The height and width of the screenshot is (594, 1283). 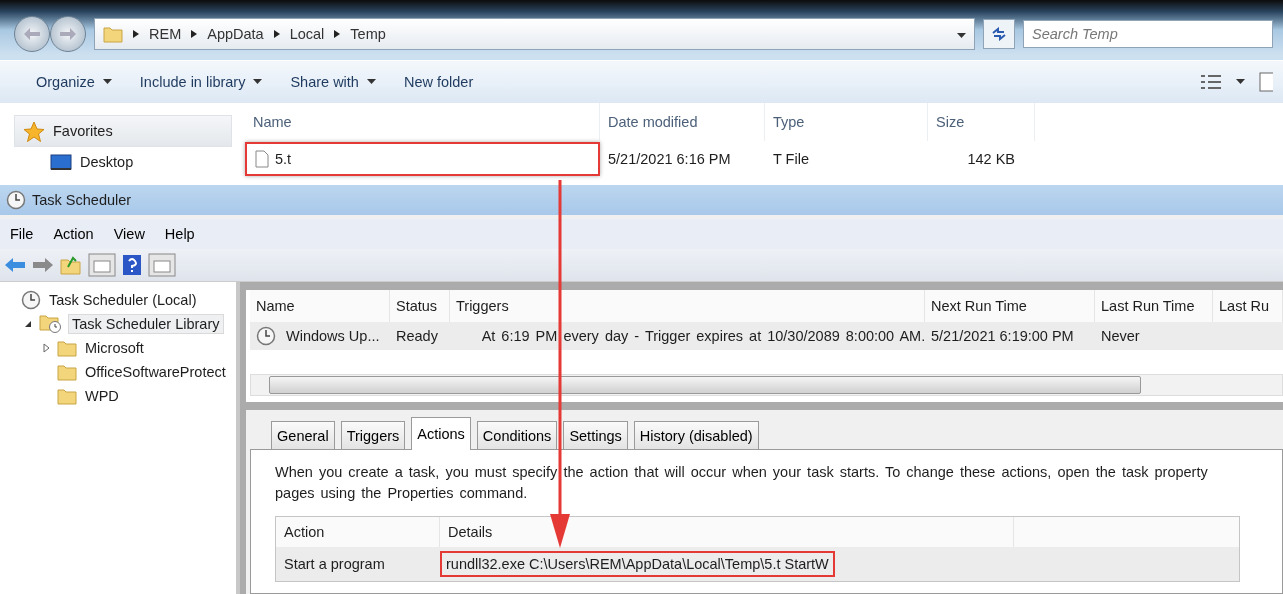 What do you see at coordinates (165, 34) in the screenshot?
I see `breadcrumb-item: REM` at bounding box center [165, 34].